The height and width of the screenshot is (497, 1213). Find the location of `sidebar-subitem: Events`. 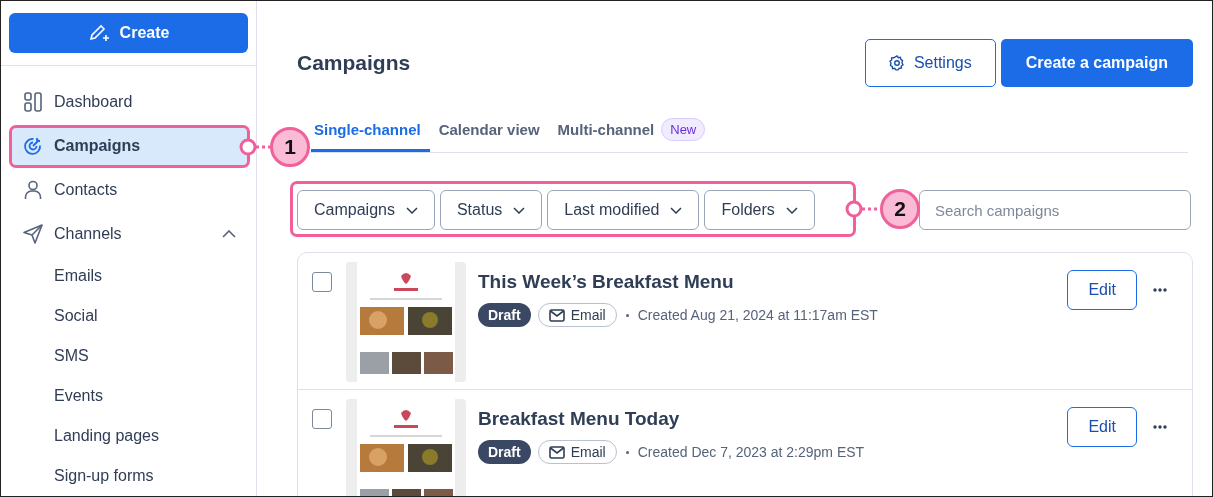

sidebar-subitem: Events is located at coordinates (128, 396).